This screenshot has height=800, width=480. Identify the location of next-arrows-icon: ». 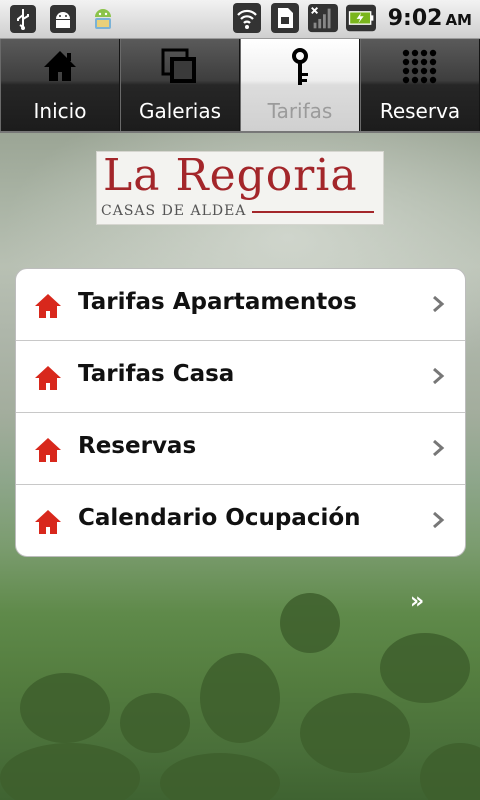
(417, 601).